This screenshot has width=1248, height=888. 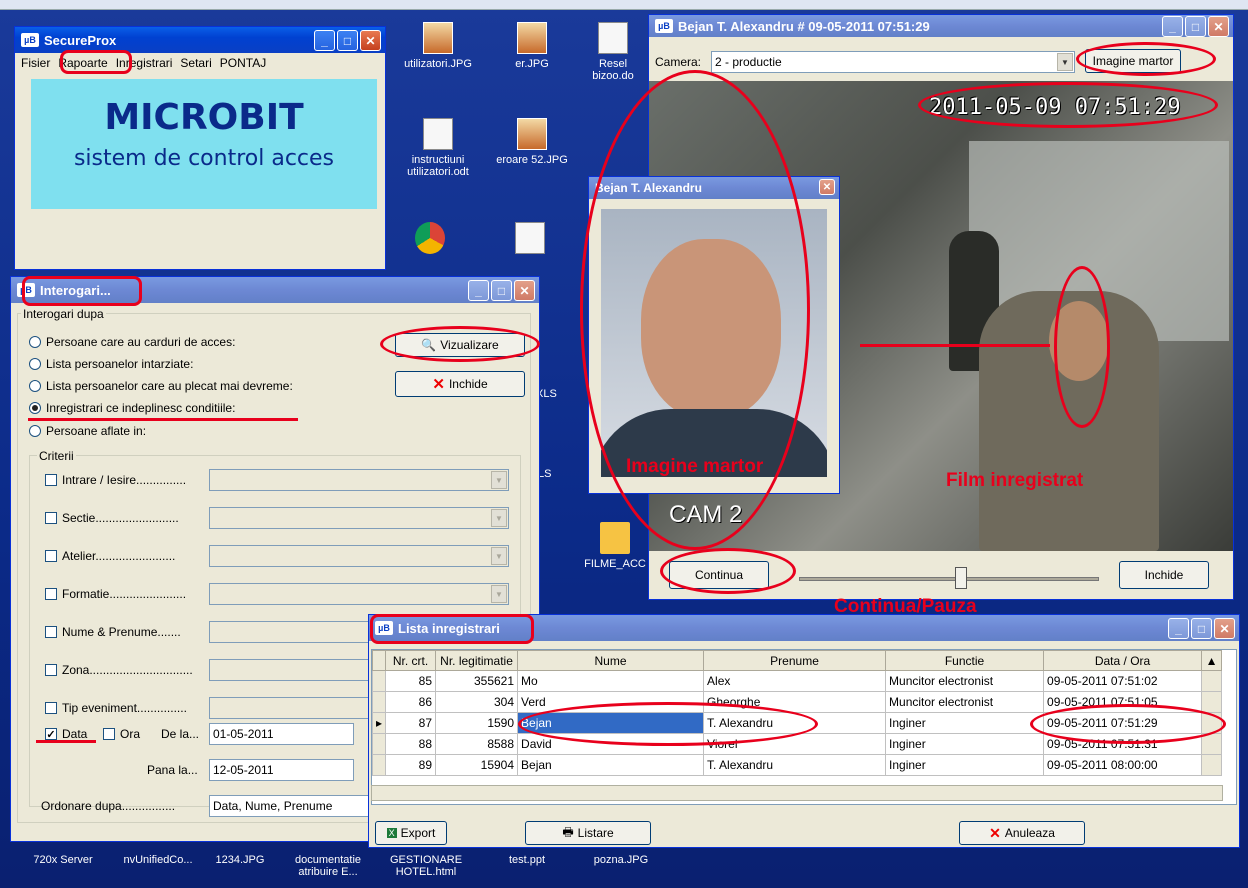 I want to click on table-cell: 355621, so click(x=477, y=681).